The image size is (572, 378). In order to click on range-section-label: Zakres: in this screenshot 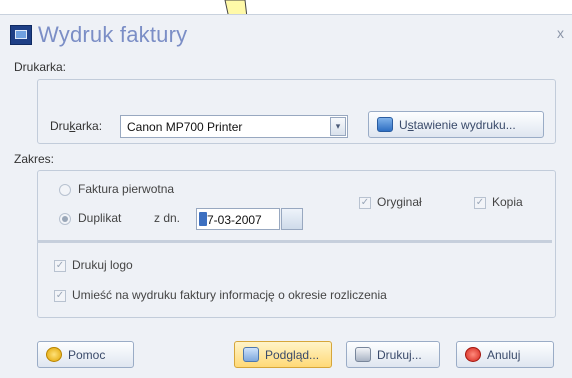, I will do `click(34, 159)`.